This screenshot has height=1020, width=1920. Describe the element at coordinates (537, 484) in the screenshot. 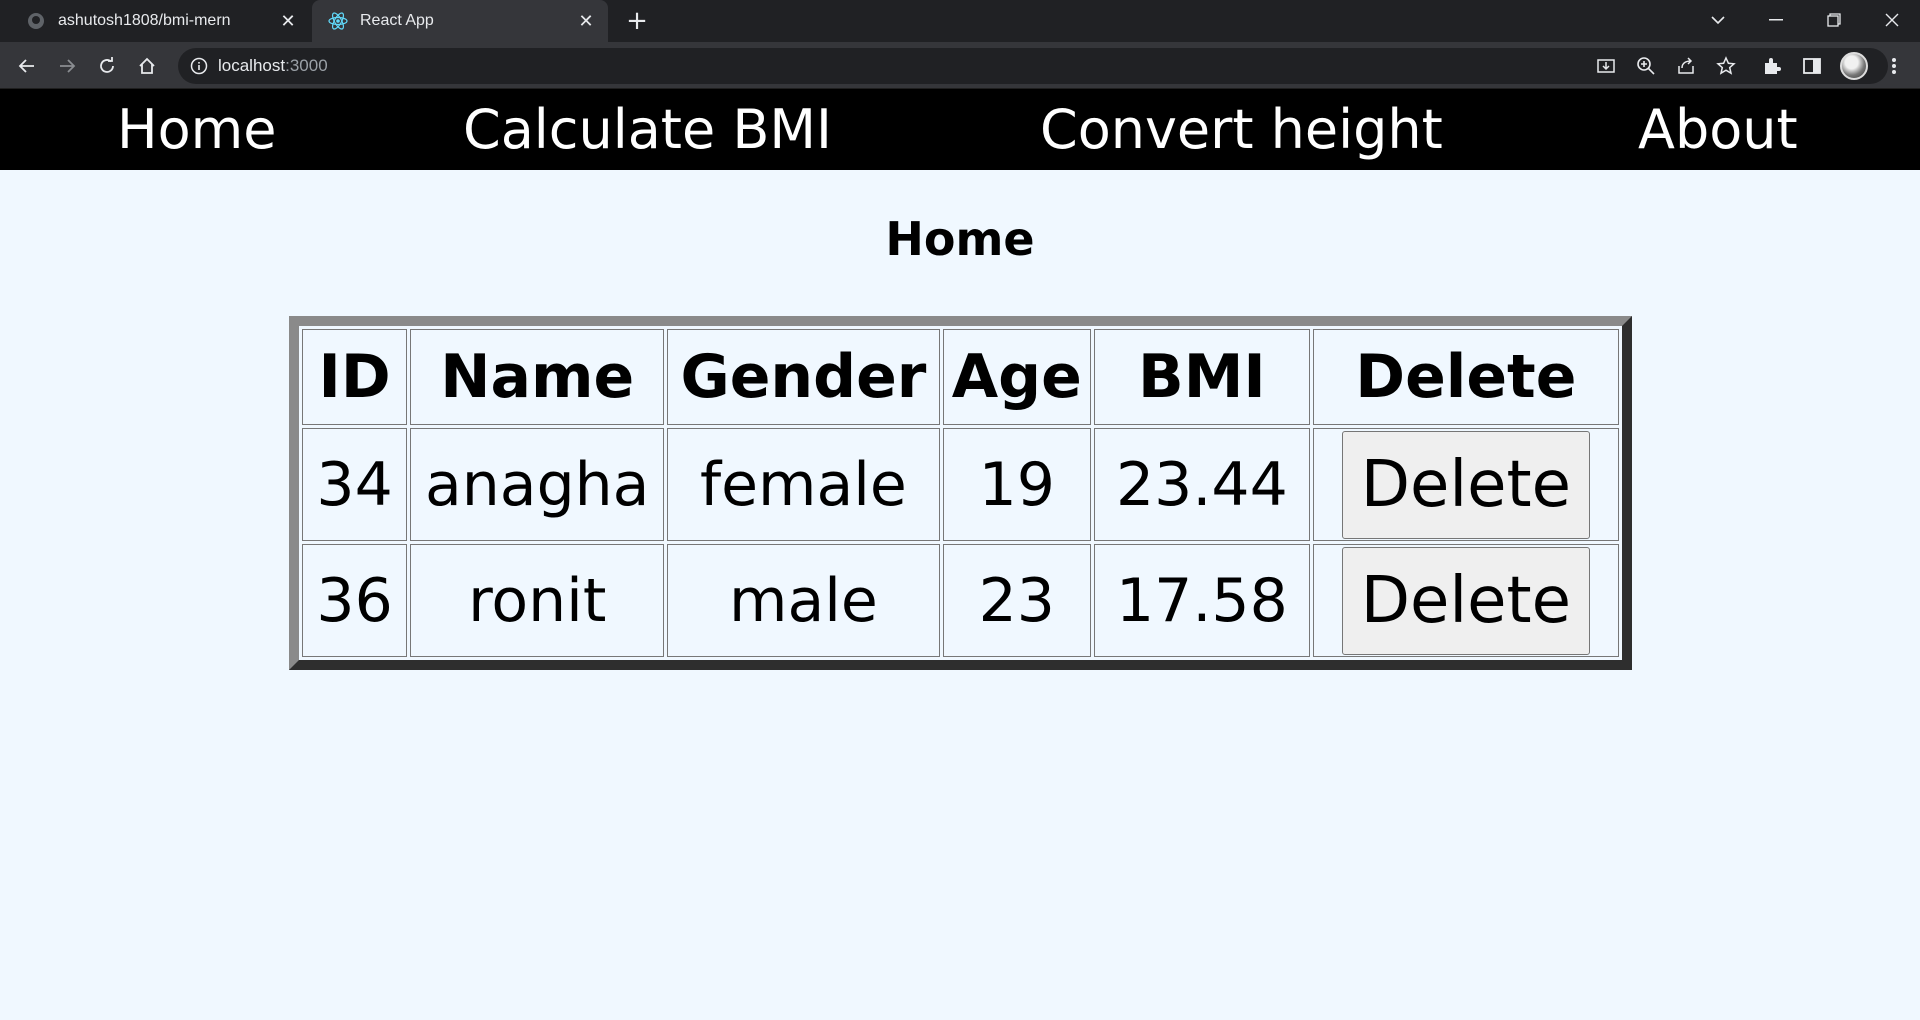

I see `cell-name: anagha` at that location.